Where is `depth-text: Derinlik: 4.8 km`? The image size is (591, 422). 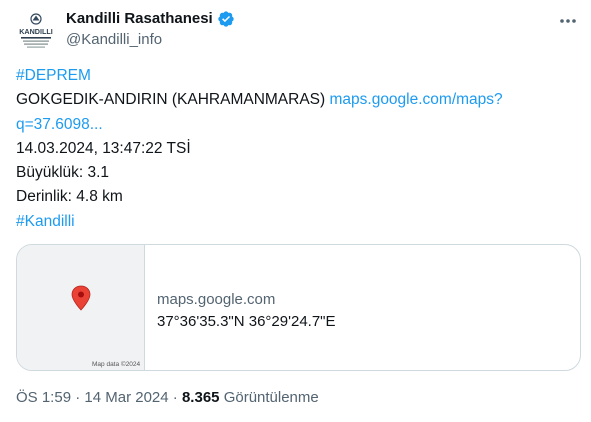
depth-text: Derinlik: 4.8 km is located at coordinates (69, 197).